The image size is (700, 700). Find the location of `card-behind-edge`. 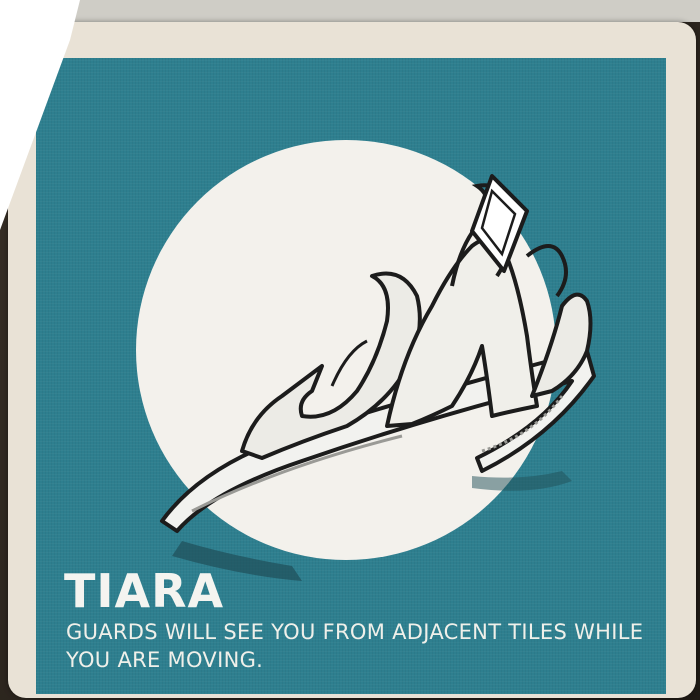

card-behind-edge is located at coordinates (355, 11).